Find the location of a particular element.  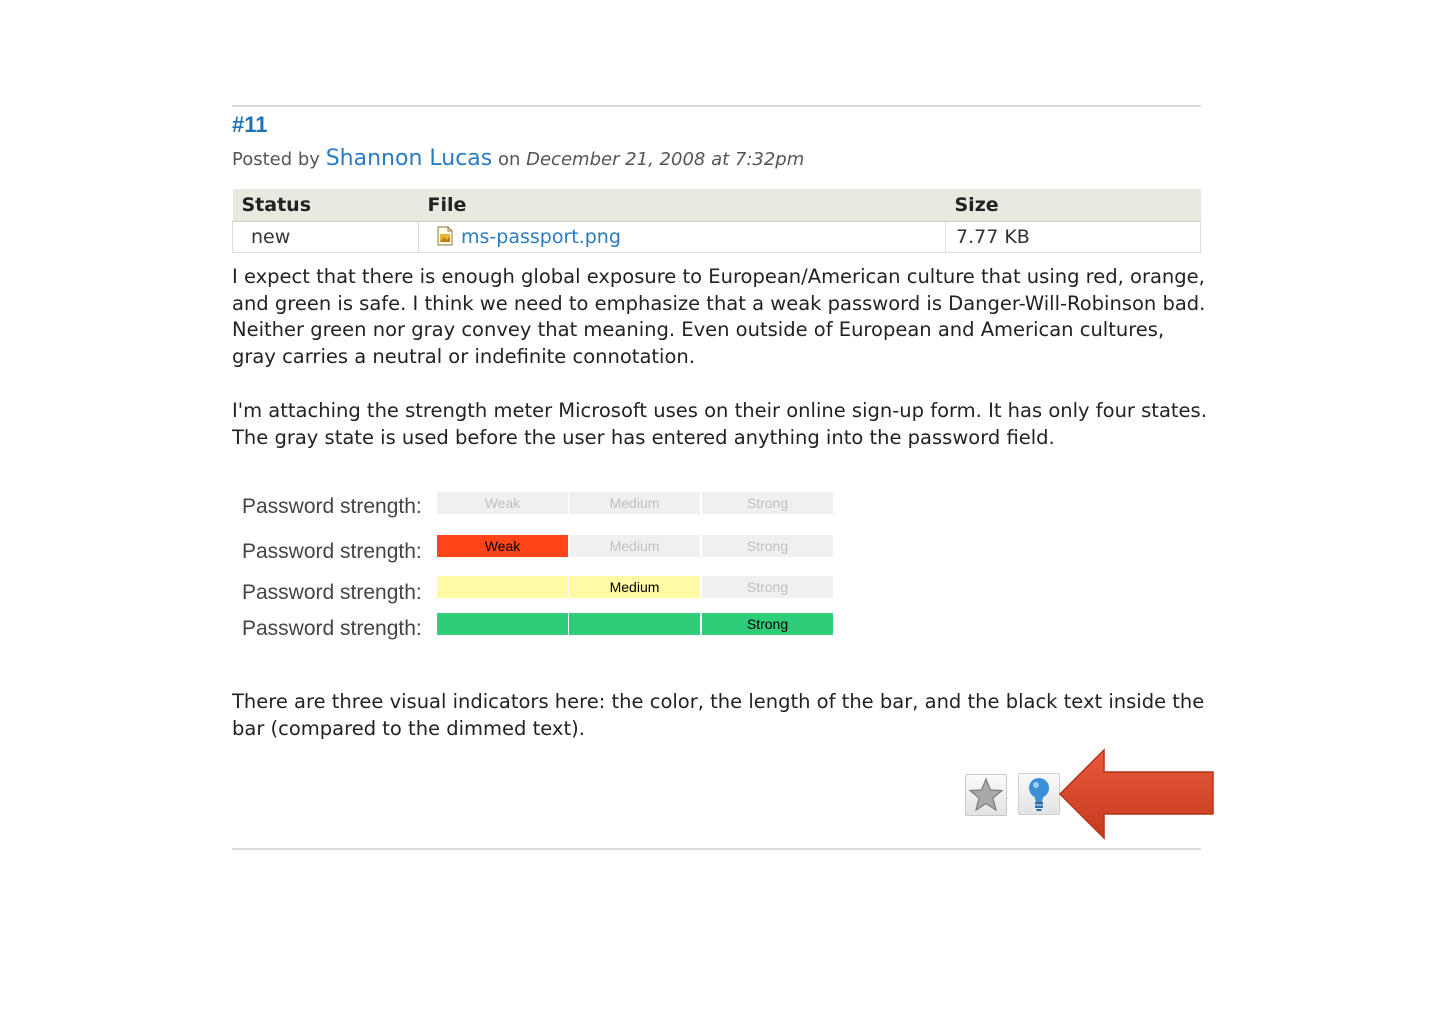

lightbulb-icon is located at coordinates (1039, 794).